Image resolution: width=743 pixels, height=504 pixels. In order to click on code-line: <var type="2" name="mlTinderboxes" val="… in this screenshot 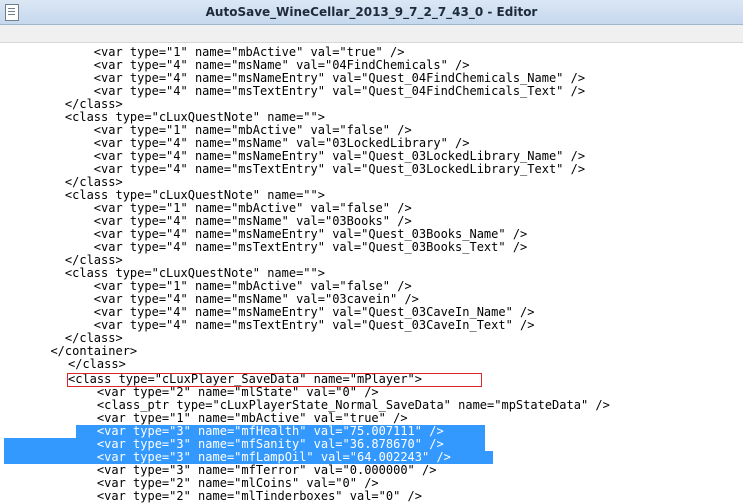, I will do `click(245, 496)`.